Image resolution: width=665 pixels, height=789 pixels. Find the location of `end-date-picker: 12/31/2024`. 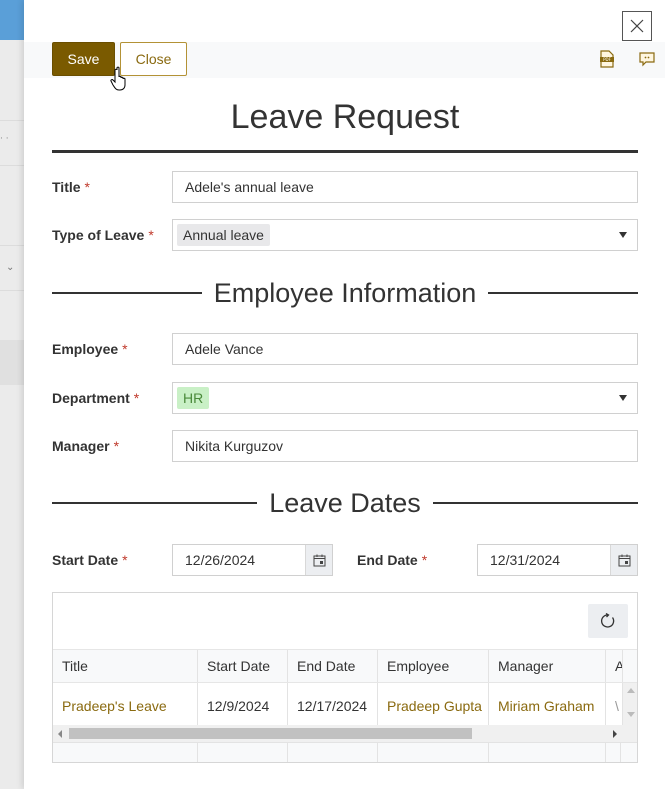

end-date-picker: 12/31/2024 is located at coordinates (557, 560).